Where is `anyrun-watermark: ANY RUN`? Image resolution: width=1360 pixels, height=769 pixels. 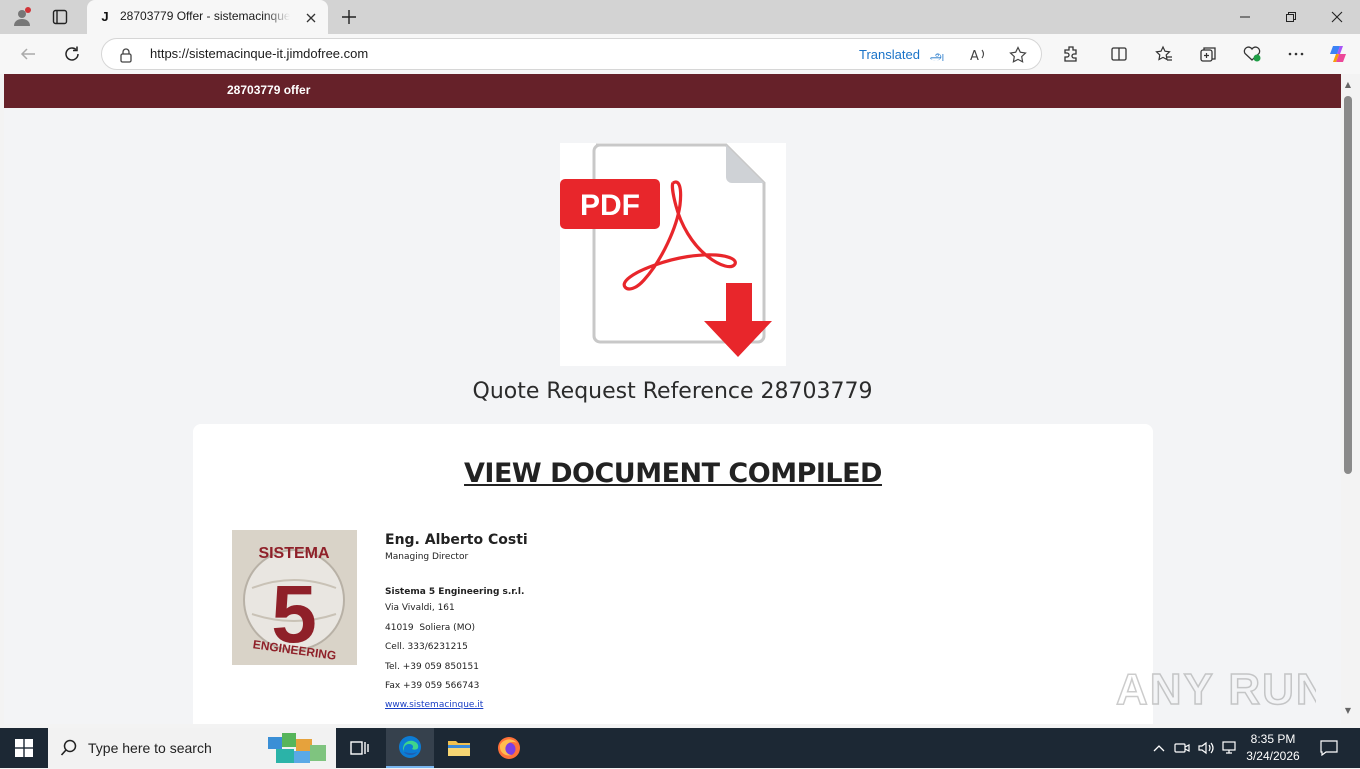
anyrun-watermark: ANY RUN is located at coordinates (1221, 690).